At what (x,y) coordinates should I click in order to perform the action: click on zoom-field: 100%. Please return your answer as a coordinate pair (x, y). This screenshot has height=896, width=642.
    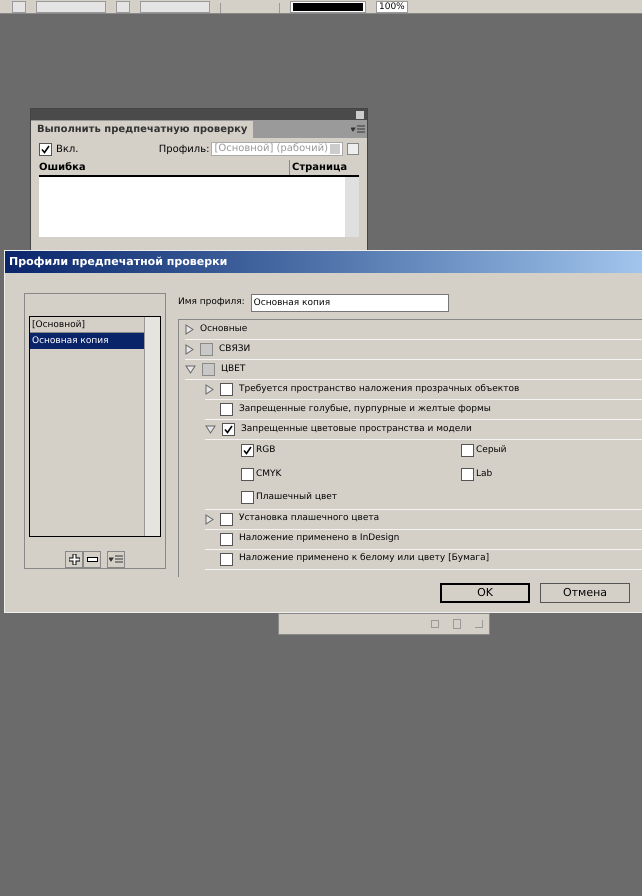
    Looking at the image, I should click on (392, 7).